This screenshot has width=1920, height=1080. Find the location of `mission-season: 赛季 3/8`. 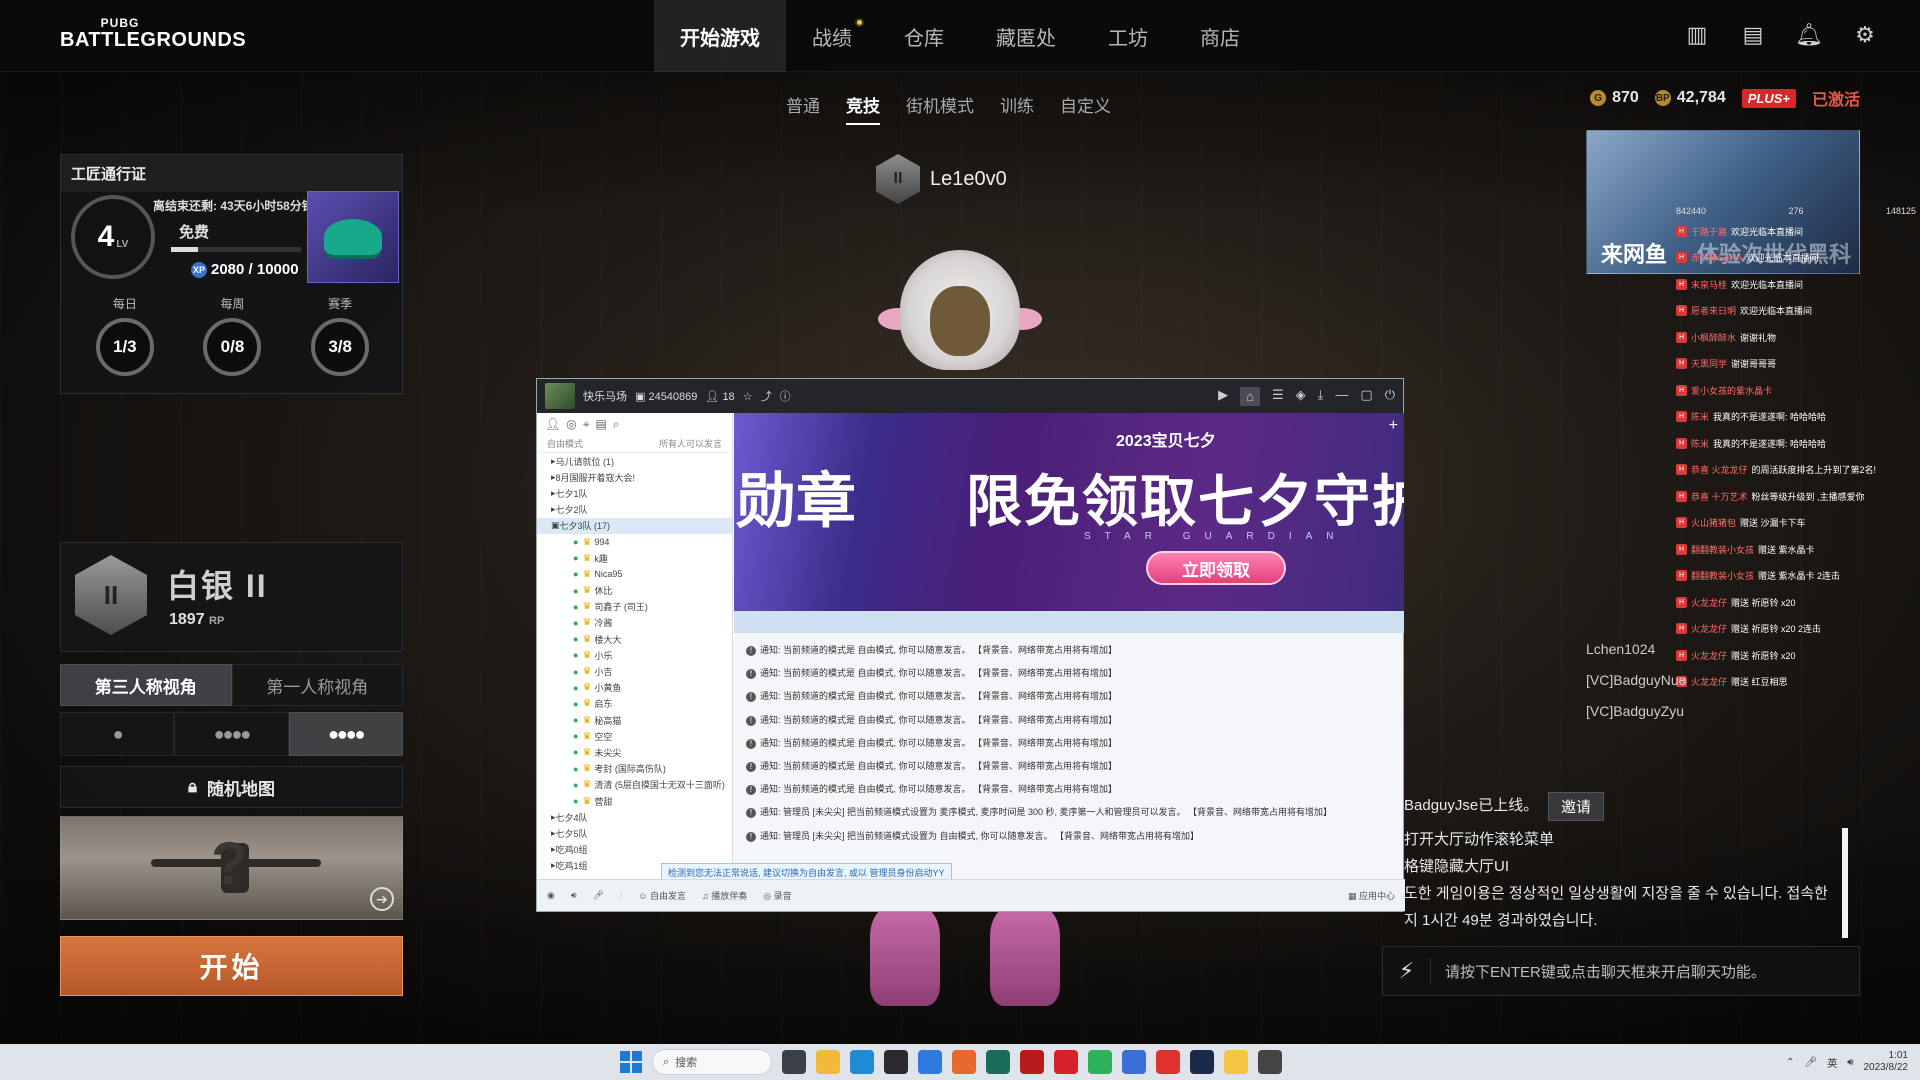

mission-season: 赛季 3/8 is located at coordinates (340, 341).